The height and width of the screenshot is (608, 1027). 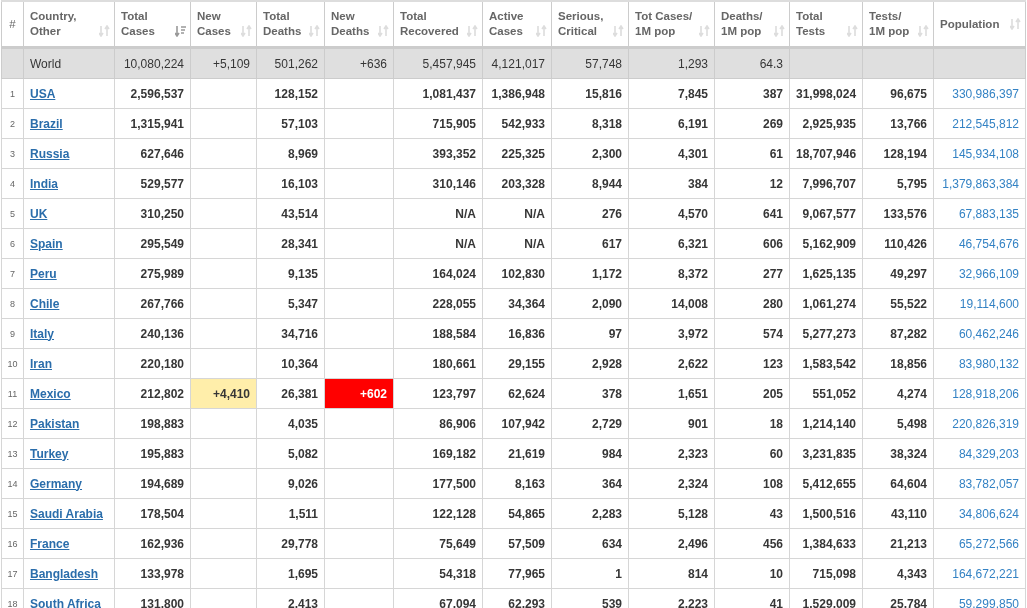 What do you see at coordinates (45, 303) in the screenshot?
I see `country-link: Chile` at bounding box center [45, 303].